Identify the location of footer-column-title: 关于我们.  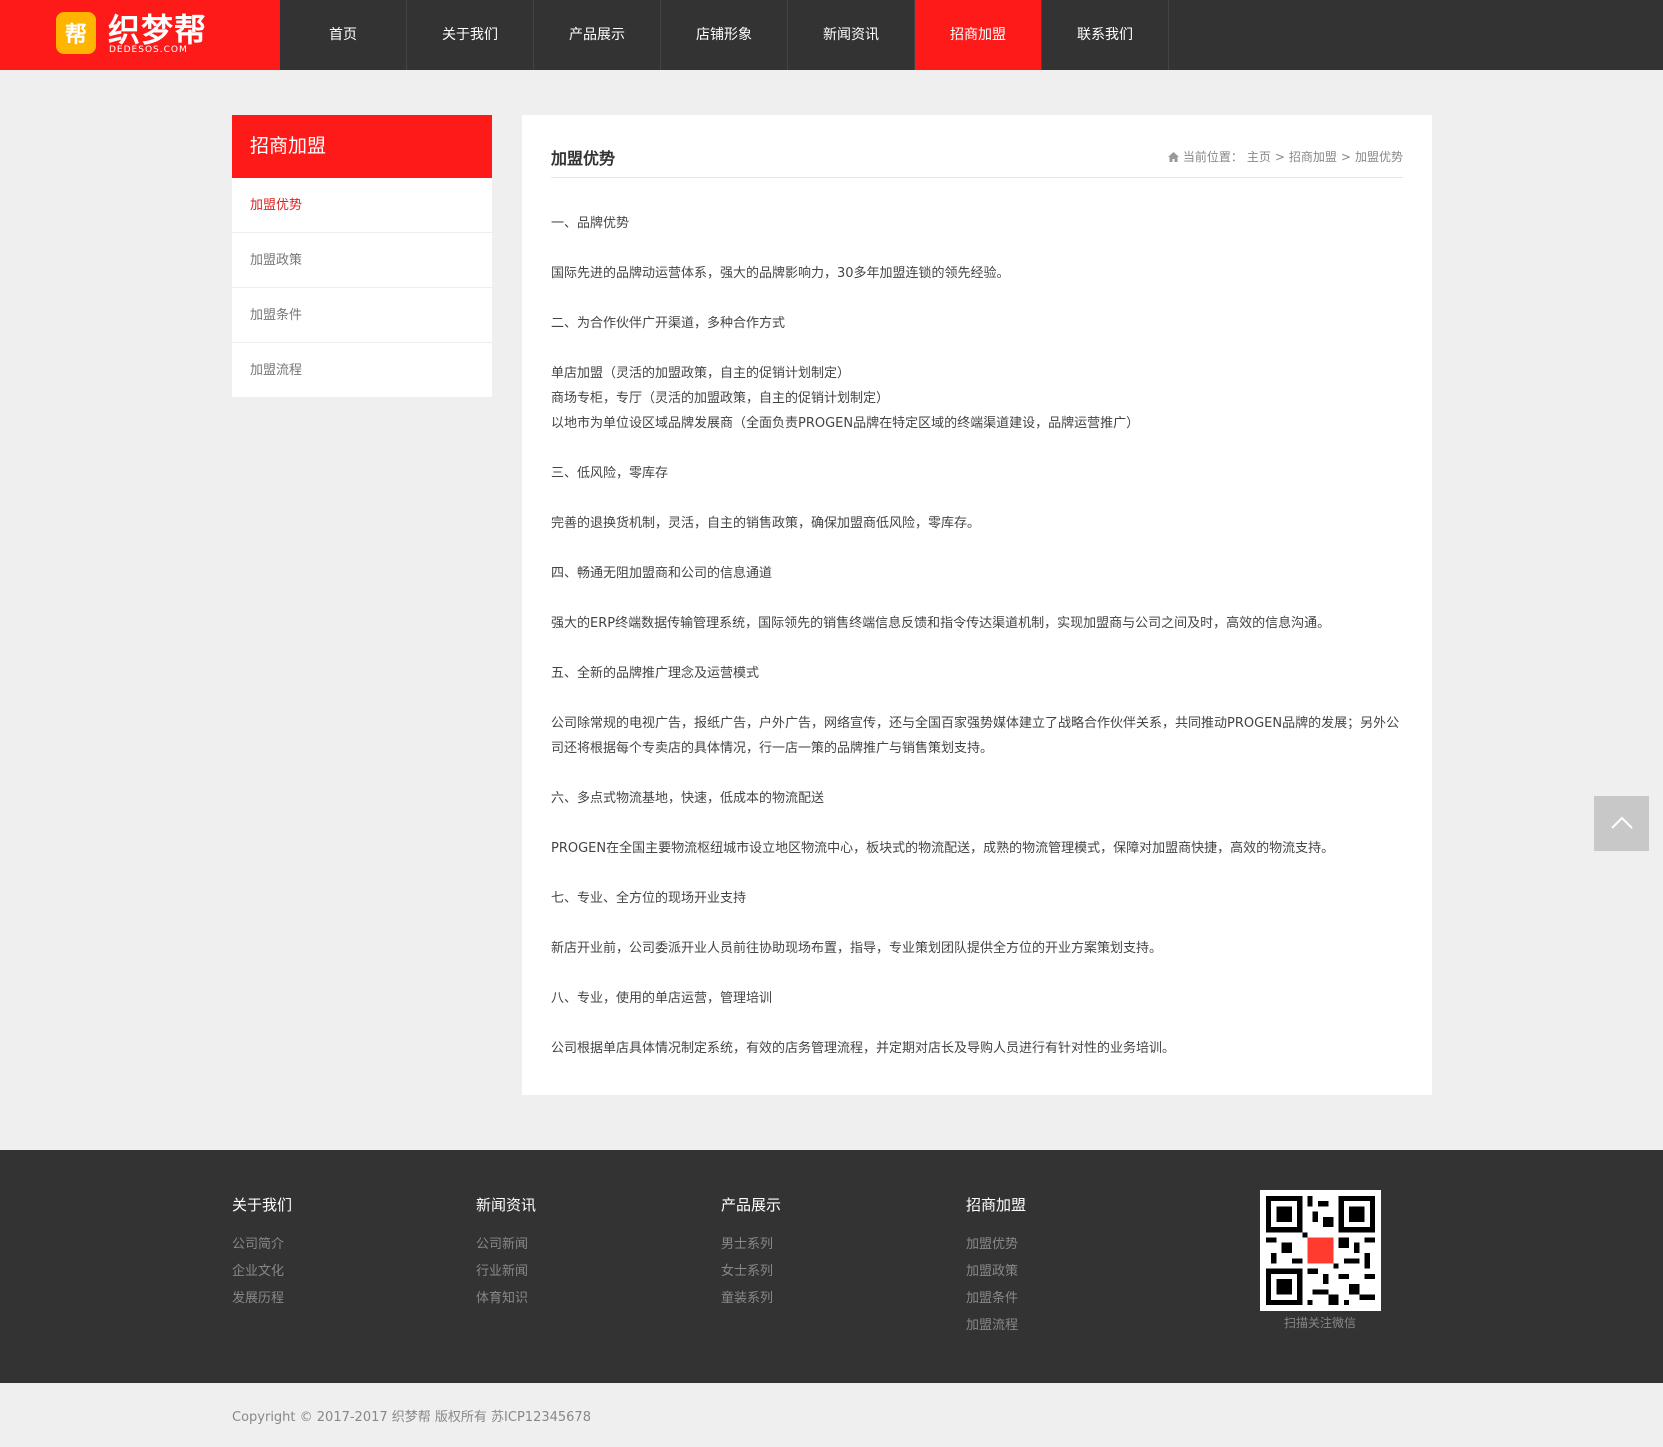
(262, 1205).